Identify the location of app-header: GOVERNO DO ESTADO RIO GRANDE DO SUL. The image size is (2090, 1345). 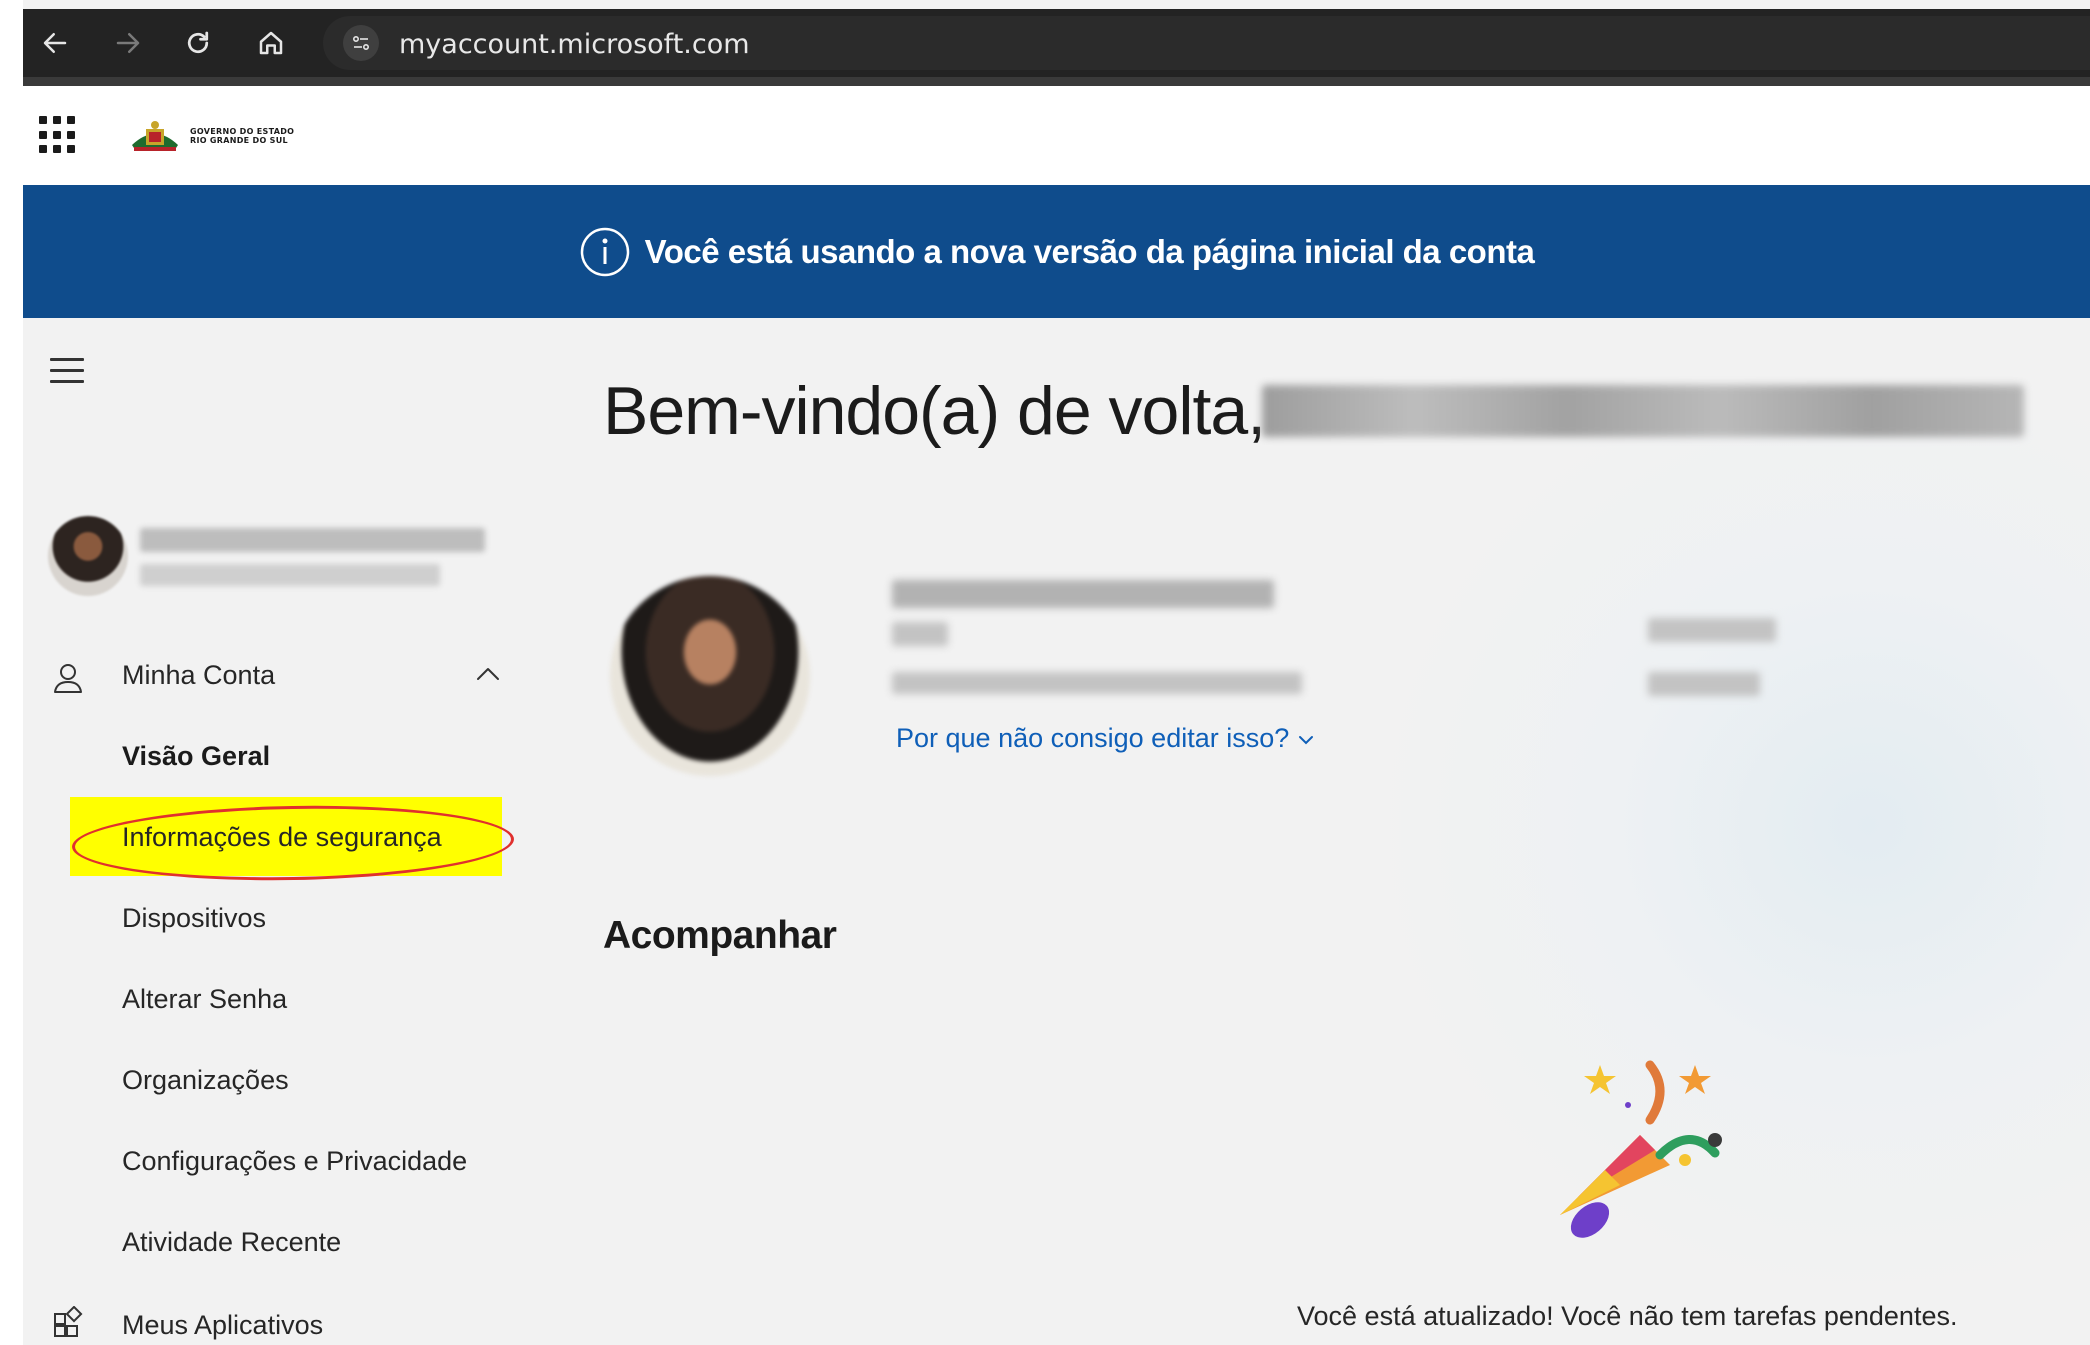
(1056, 135).